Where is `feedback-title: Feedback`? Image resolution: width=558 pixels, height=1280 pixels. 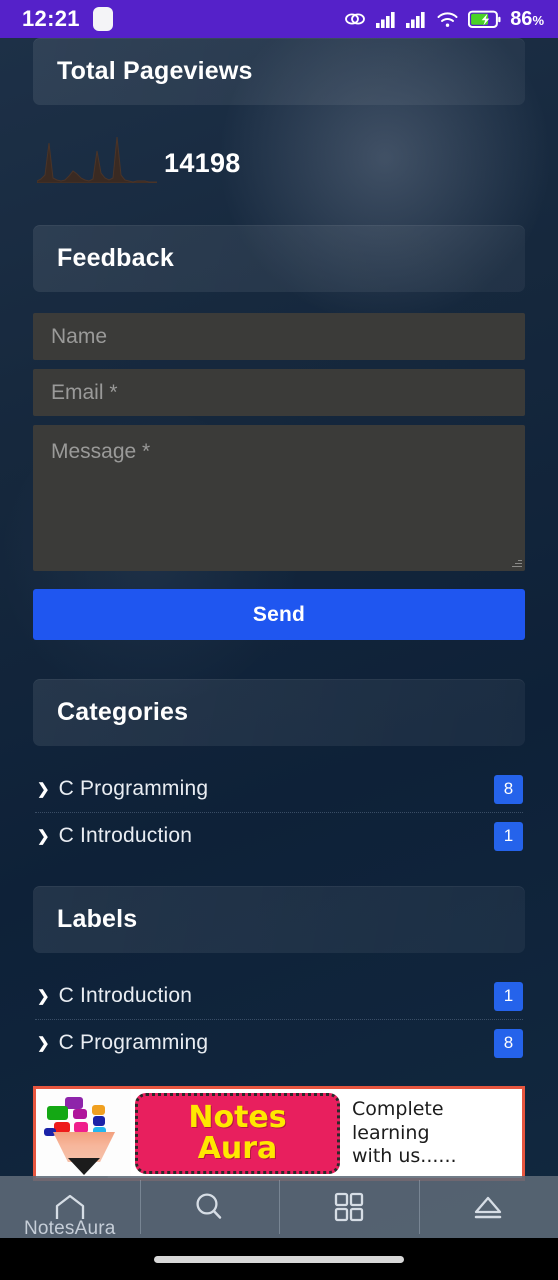 feedback-title: Feedback is located at coordinates (115, 258).